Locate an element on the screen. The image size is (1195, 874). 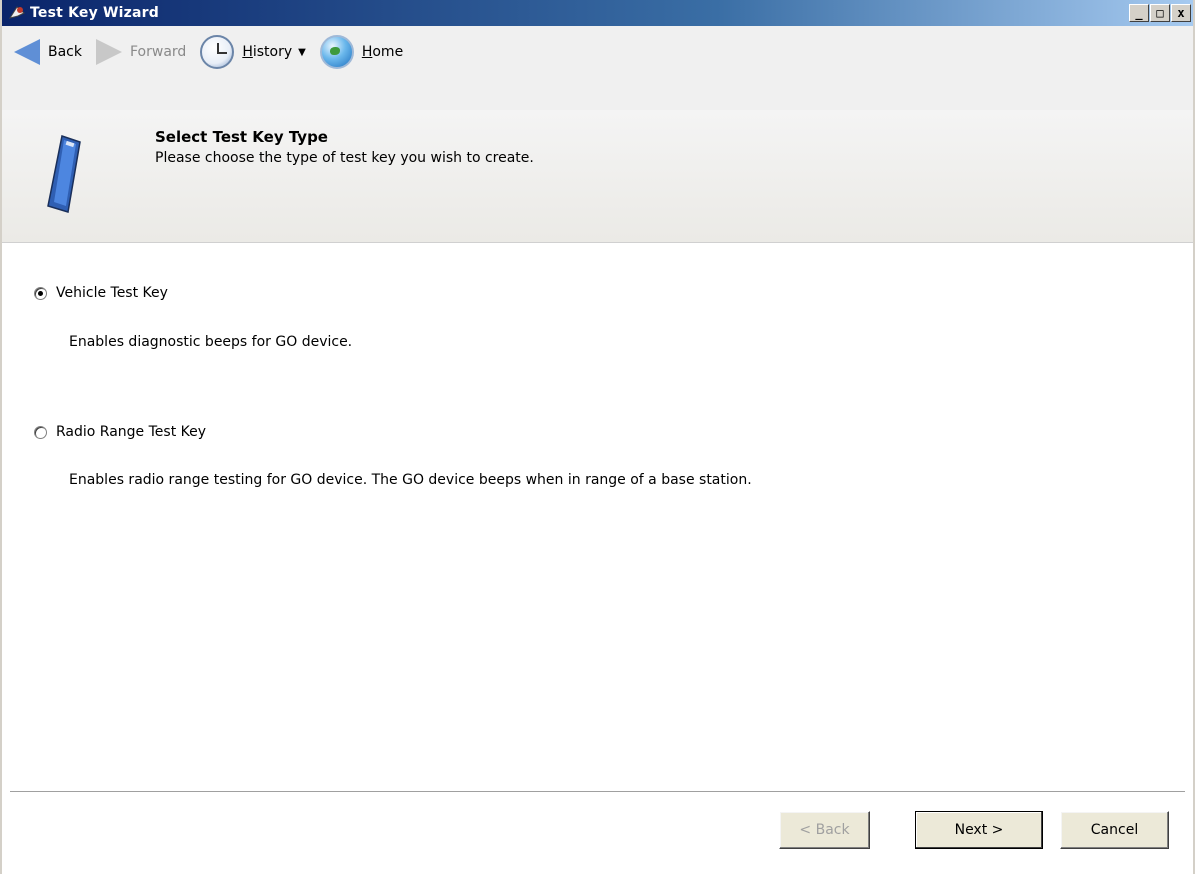
option-radio-range-test-key: Radio Range Test Key is located at coordinates (120, 432).